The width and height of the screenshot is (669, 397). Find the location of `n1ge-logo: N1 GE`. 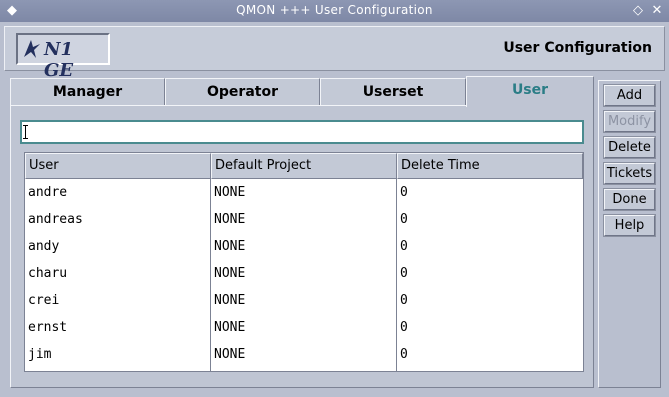

n1ge-logo: N1 GE is located at coordinates (63, 57).